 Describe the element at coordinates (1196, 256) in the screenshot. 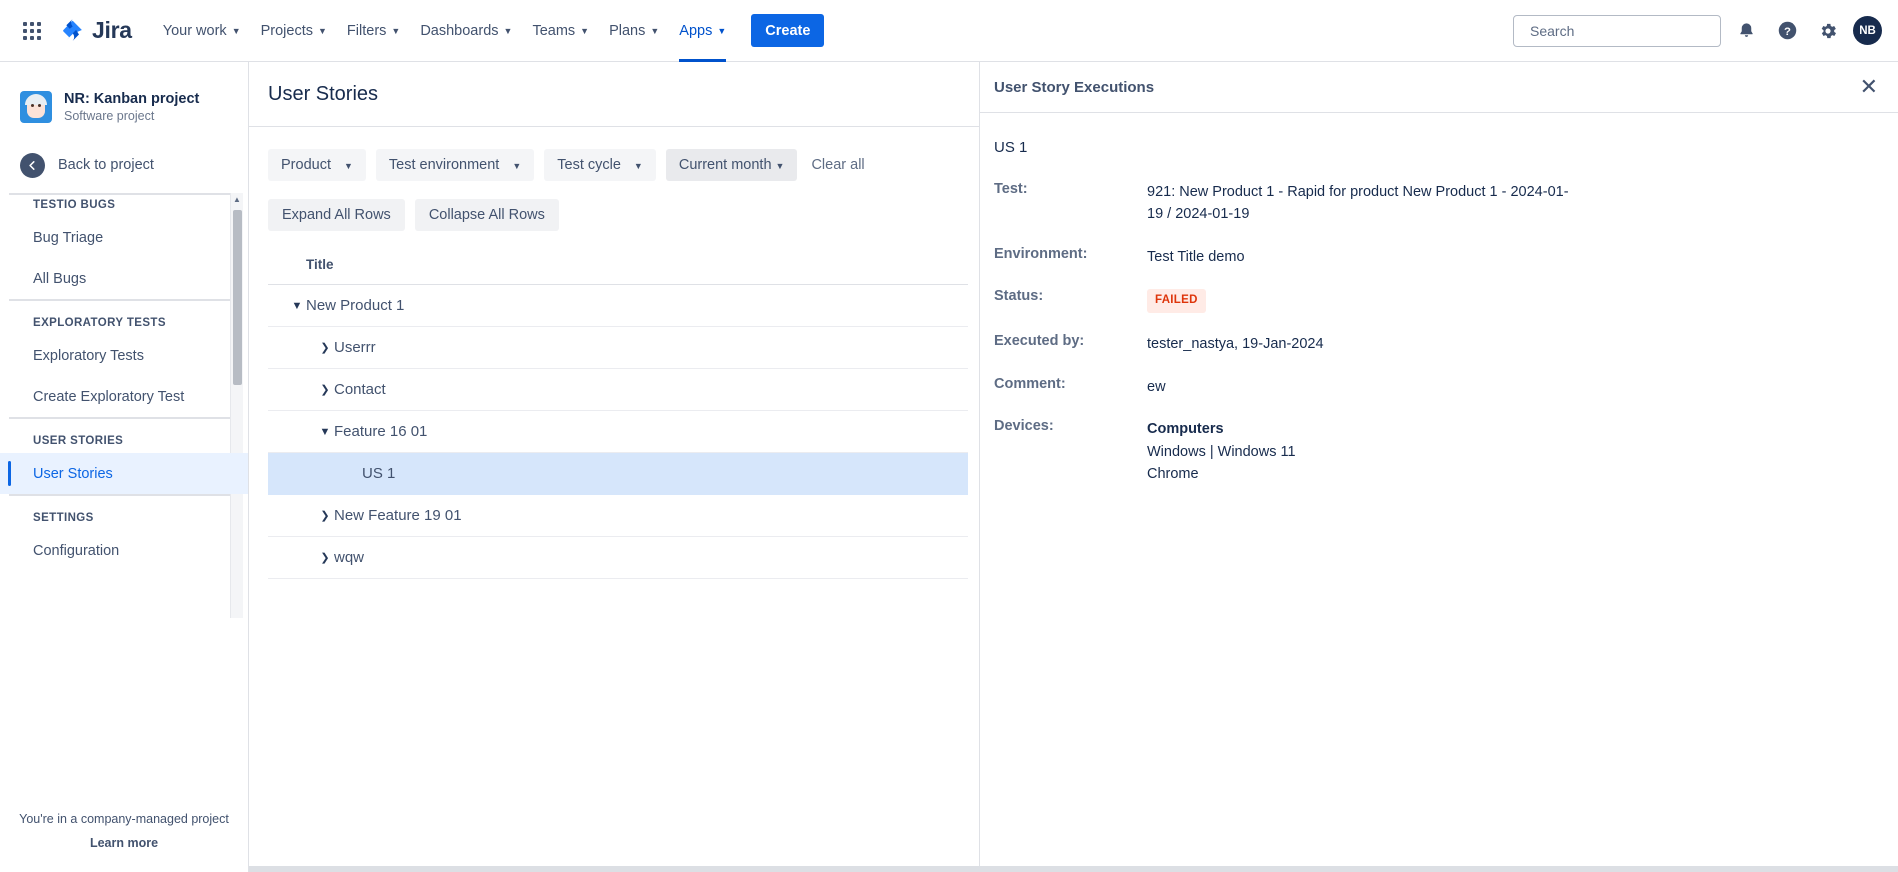

I see `field-value: Test Title demo` at that location.